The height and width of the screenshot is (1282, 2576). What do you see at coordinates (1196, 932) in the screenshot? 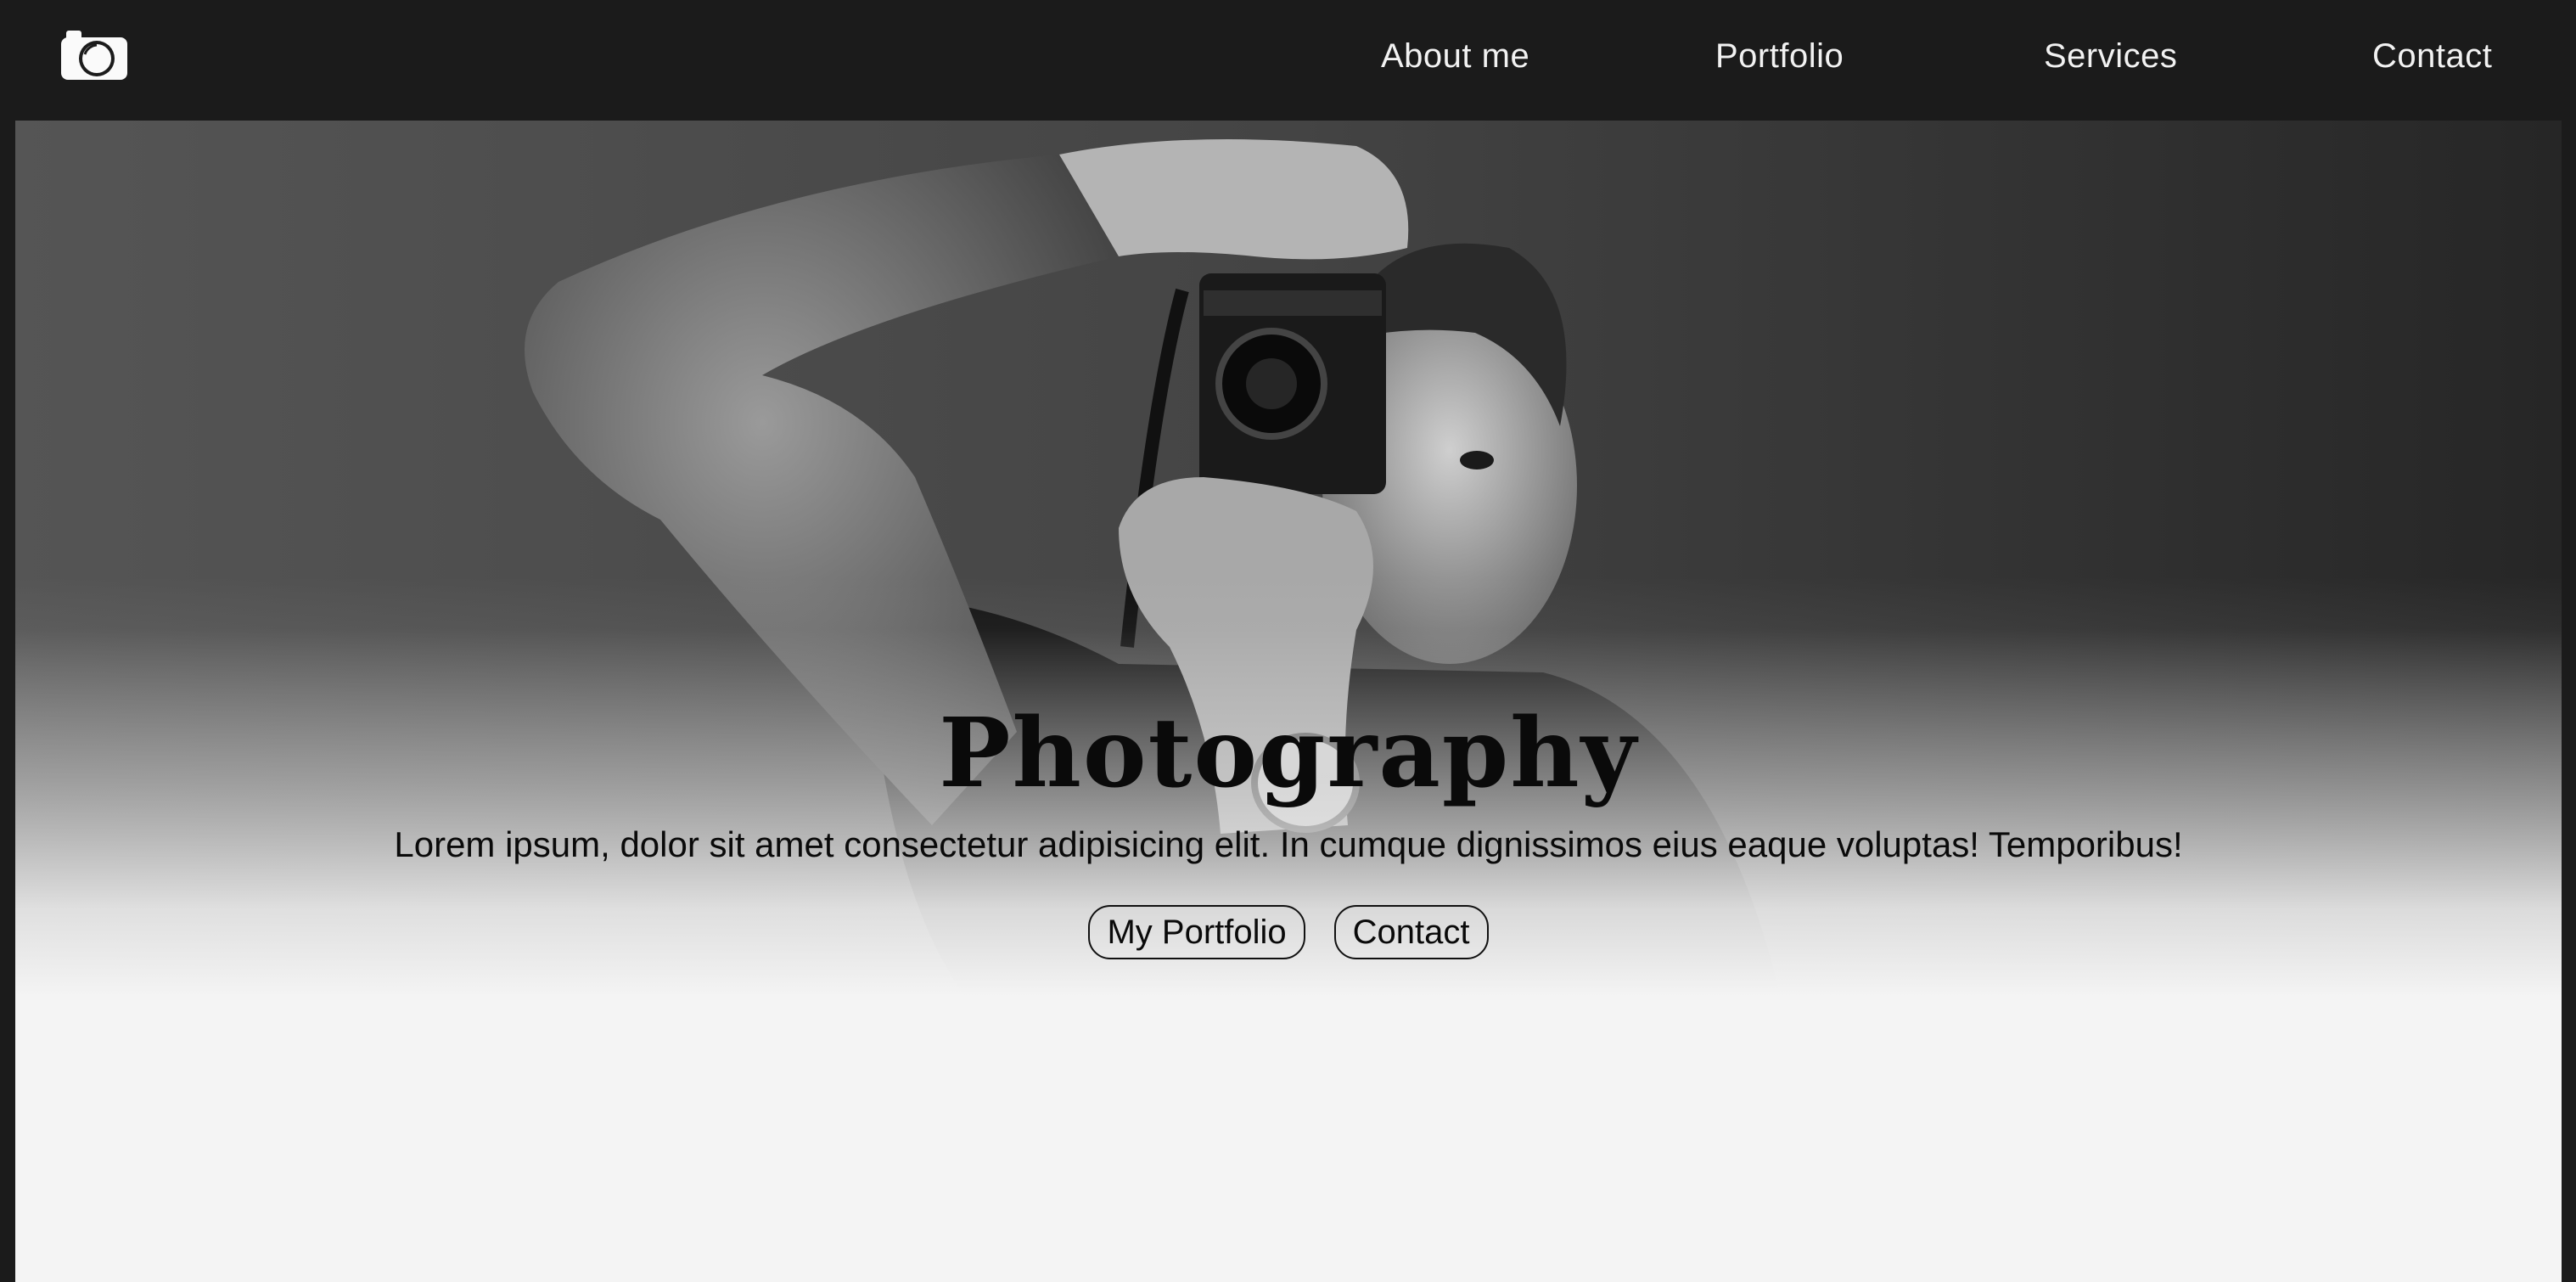
I see `my-portfolio-button: My Portfolio` at bounding box center [1196, 932].